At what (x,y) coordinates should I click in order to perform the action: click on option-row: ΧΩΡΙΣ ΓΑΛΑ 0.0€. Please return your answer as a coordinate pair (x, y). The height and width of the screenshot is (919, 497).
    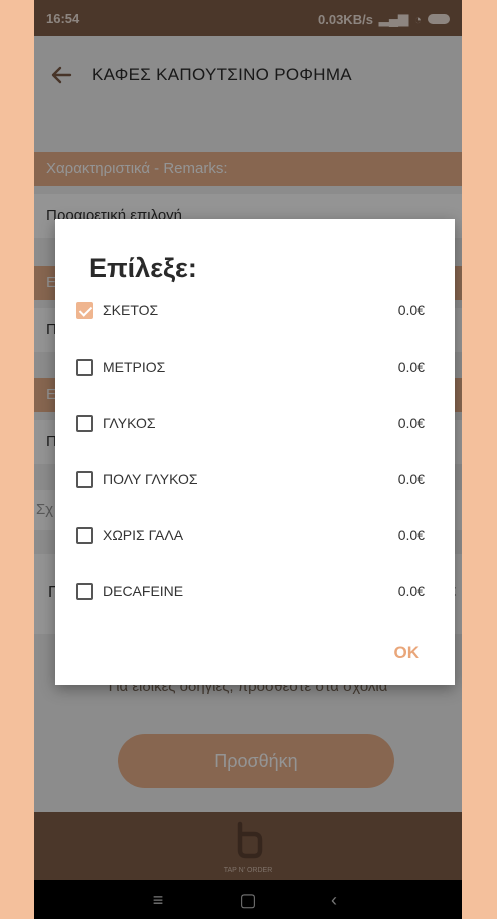
    Looking at the image, I should click on (255, 536).